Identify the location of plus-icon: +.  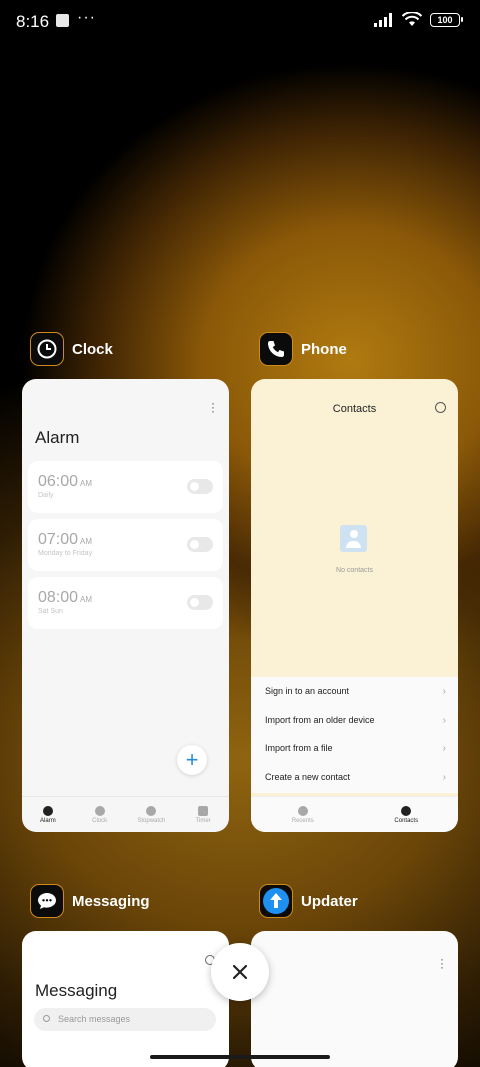
(192, 759).